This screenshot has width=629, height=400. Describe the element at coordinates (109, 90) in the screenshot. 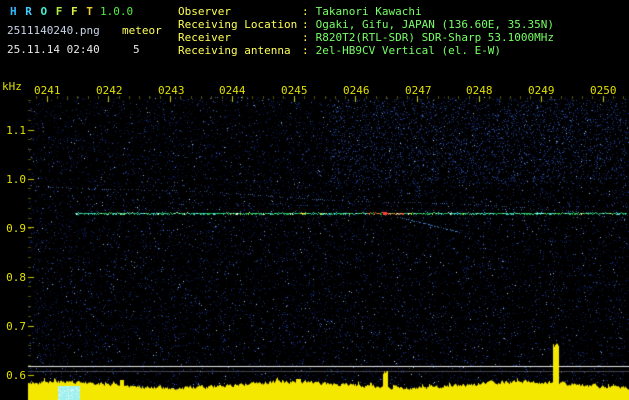

I see `x-tick-label: 0242` at that location.